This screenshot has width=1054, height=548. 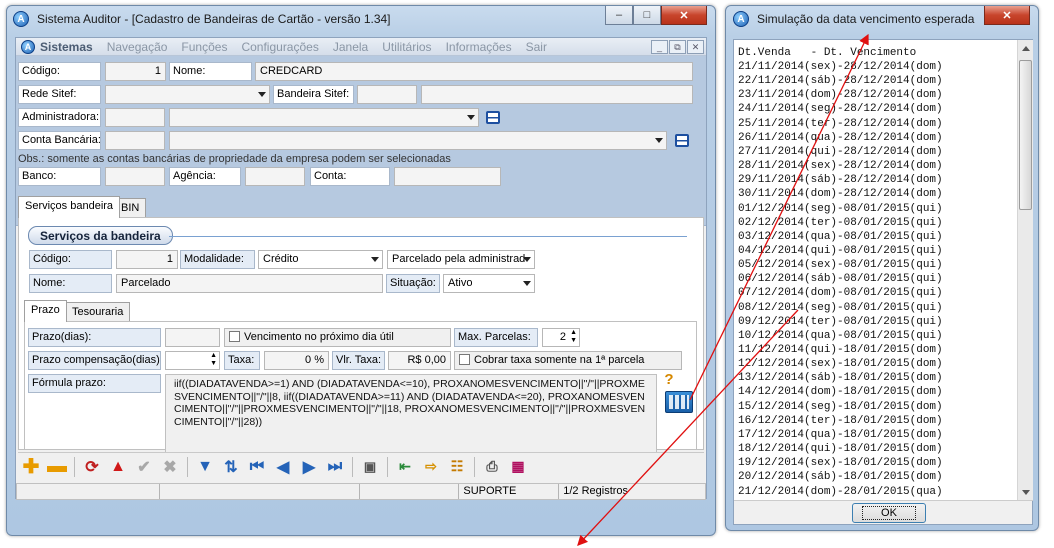 What do you see at coordinates (840, 463) in the screenshot?
I see `list-item: 19/12/2014(sex)-18/01/2015(dom)` at bounding box center [840, 463].